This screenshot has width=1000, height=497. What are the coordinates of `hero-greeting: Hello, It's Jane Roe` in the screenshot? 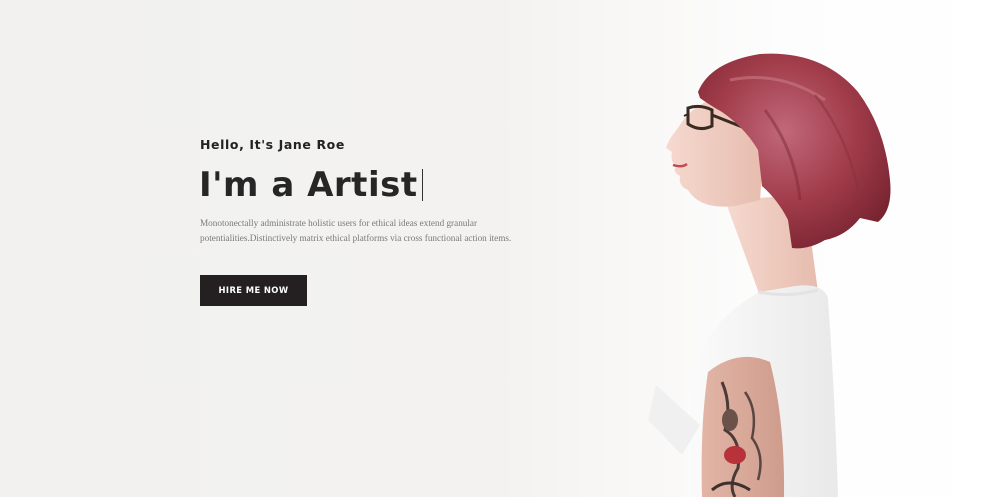 It's located at (272, 144).